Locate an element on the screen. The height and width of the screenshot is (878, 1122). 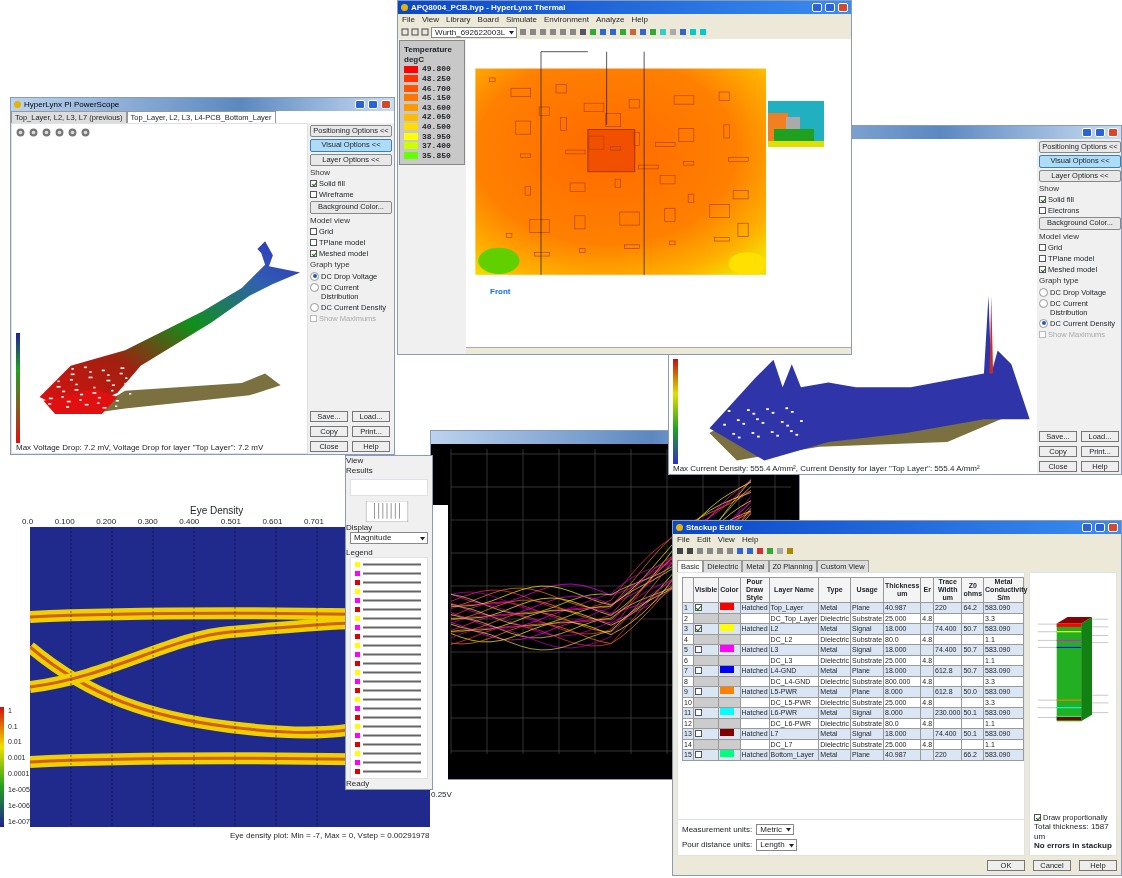
axis-tick-label: 0.400 is located at coordinates (189, 522).